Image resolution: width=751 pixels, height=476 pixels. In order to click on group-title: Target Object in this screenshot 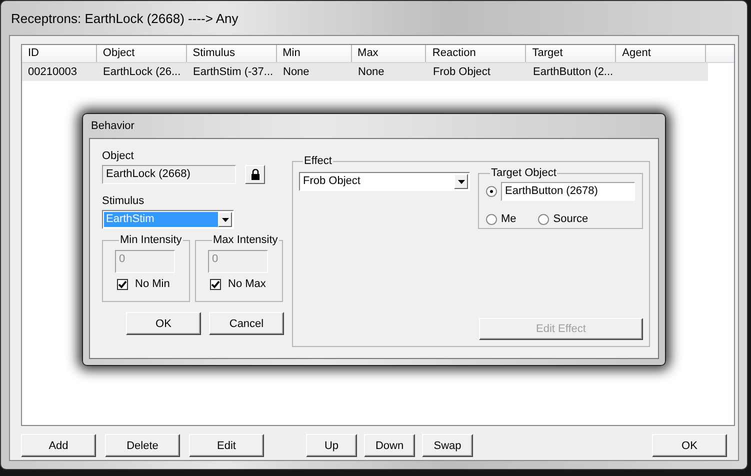, I will do `click(524, 173)`.